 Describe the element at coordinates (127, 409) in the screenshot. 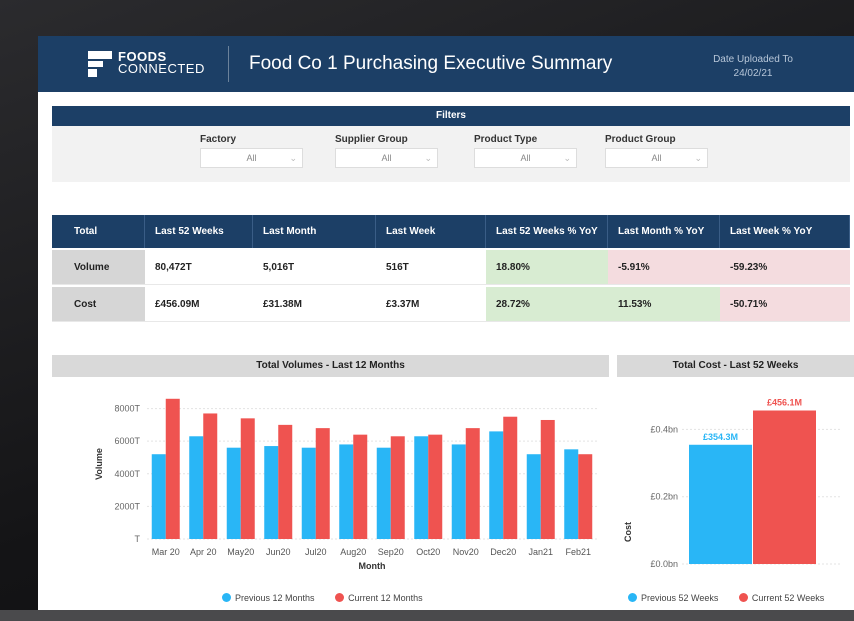

I see `y-tick-label: 8000T` at that location.